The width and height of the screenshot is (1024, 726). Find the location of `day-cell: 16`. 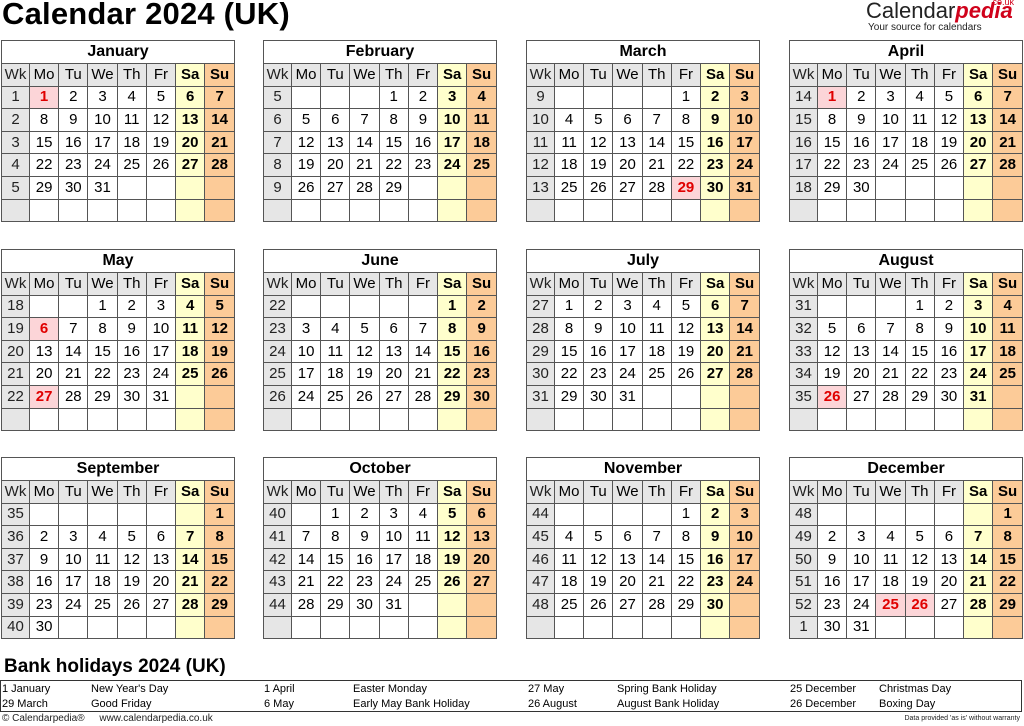

day-cell: 16 is located at coordinates (73, 142).